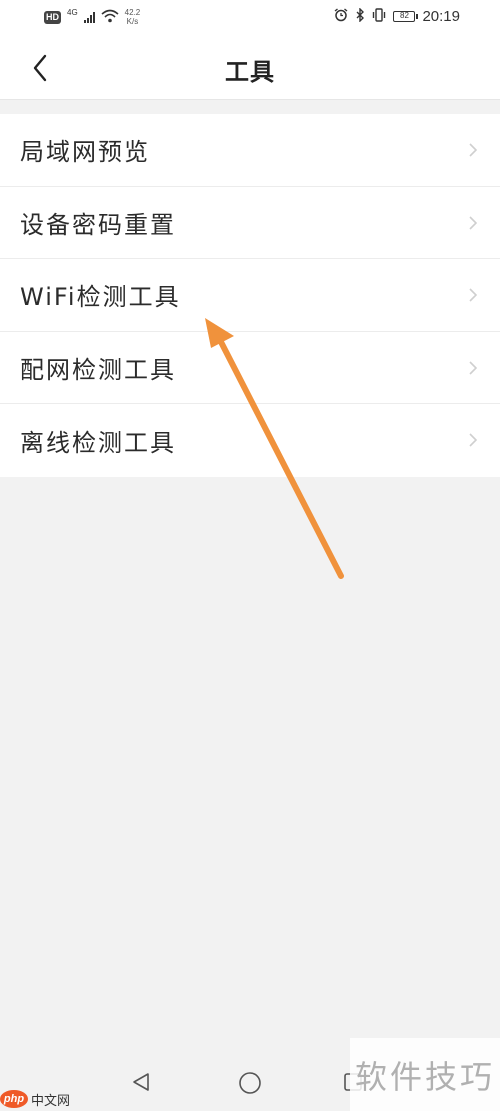  I want to click on watermark-software-tips: 软件技巧, so click(425, 1074).